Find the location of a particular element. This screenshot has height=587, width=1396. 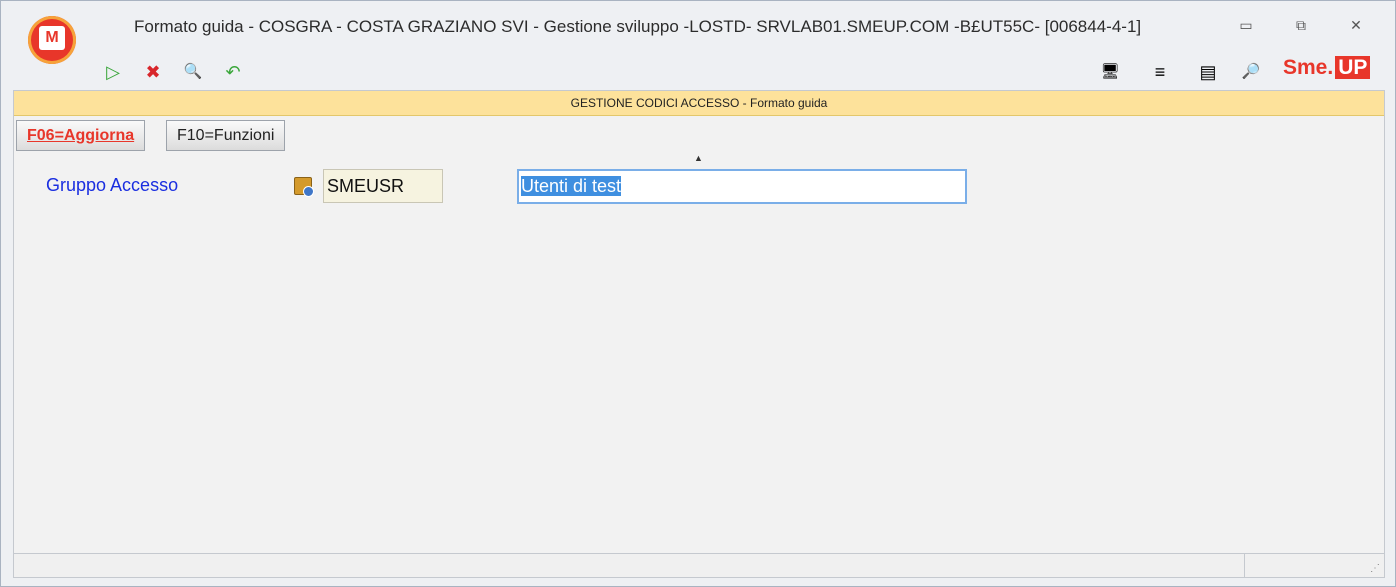

gruppo-code-field: SMEUSR is located at coordinates (383, 186).